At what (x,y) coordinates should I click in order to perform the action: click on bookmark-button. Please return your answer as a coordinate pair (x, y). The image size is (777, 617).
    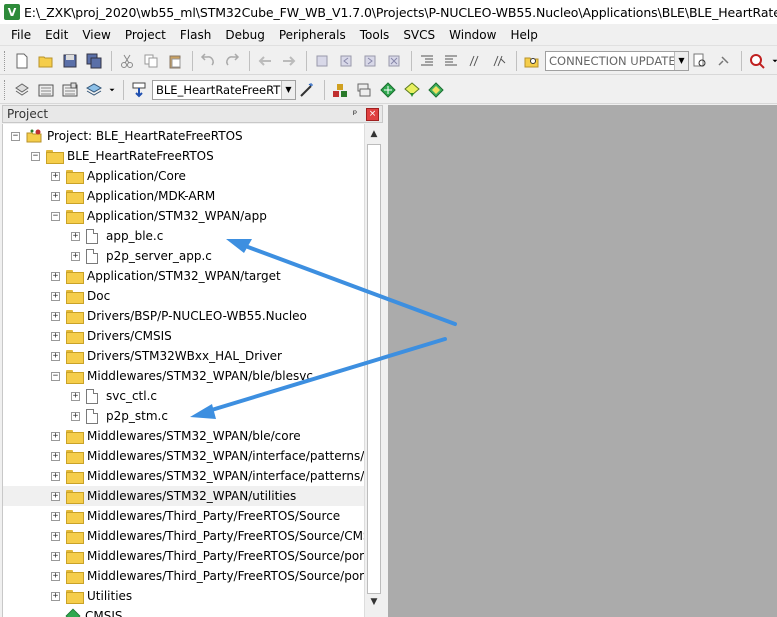
    Looking at the image, I should click on (322, 61).